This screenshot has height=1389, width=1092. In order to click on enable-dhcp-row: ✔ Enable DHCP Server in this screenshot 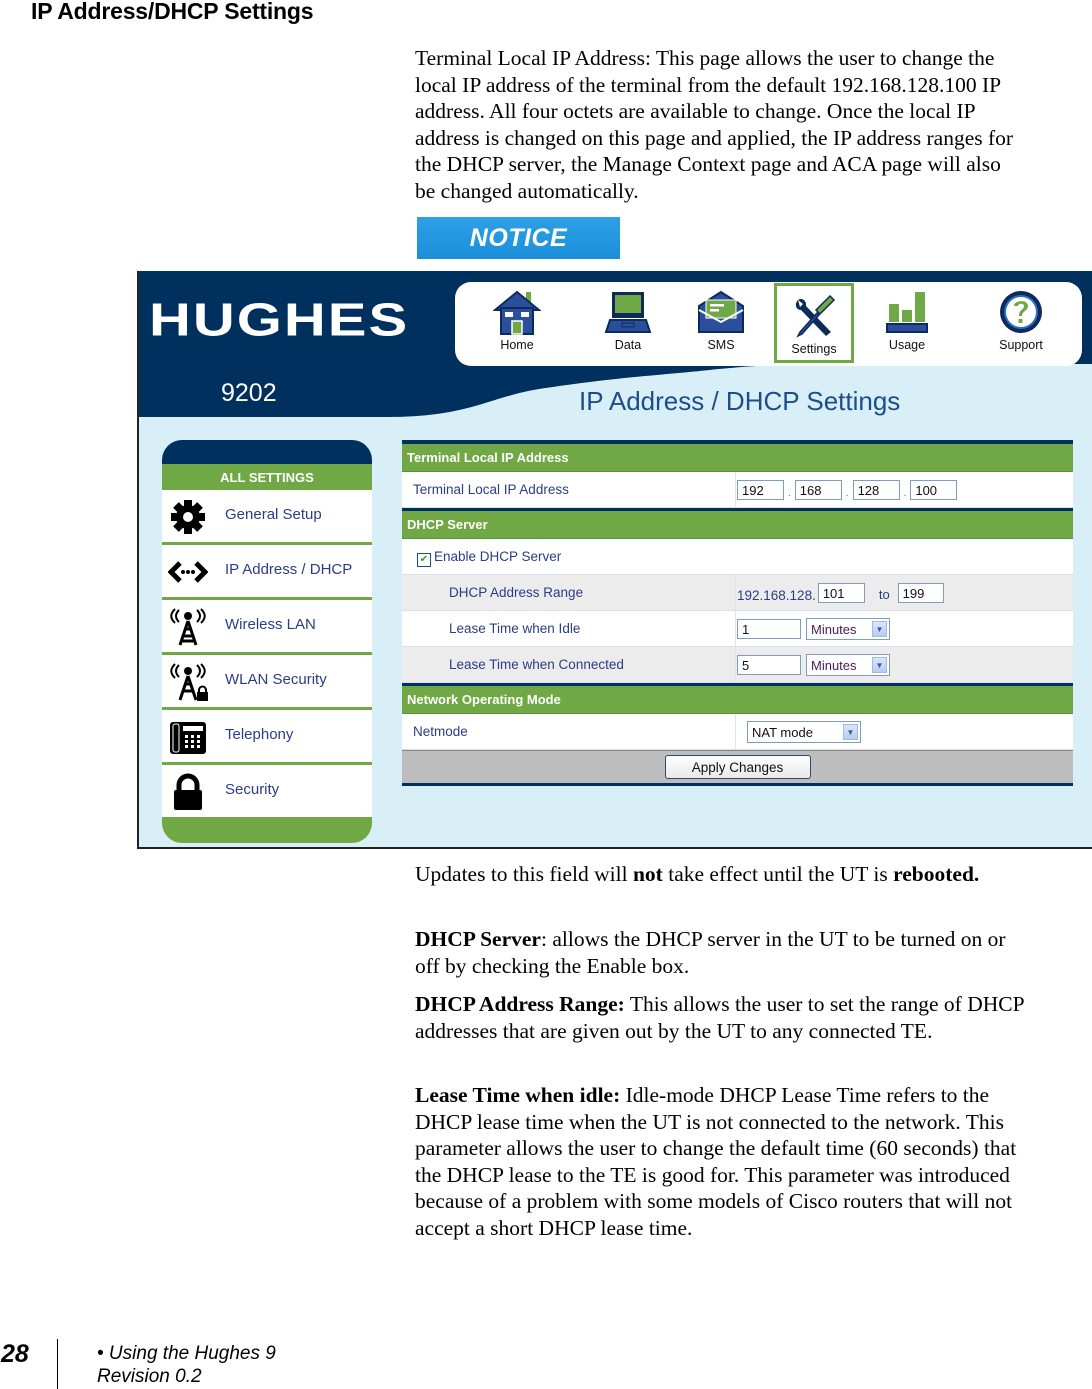, I will do `click(737, 557)`.